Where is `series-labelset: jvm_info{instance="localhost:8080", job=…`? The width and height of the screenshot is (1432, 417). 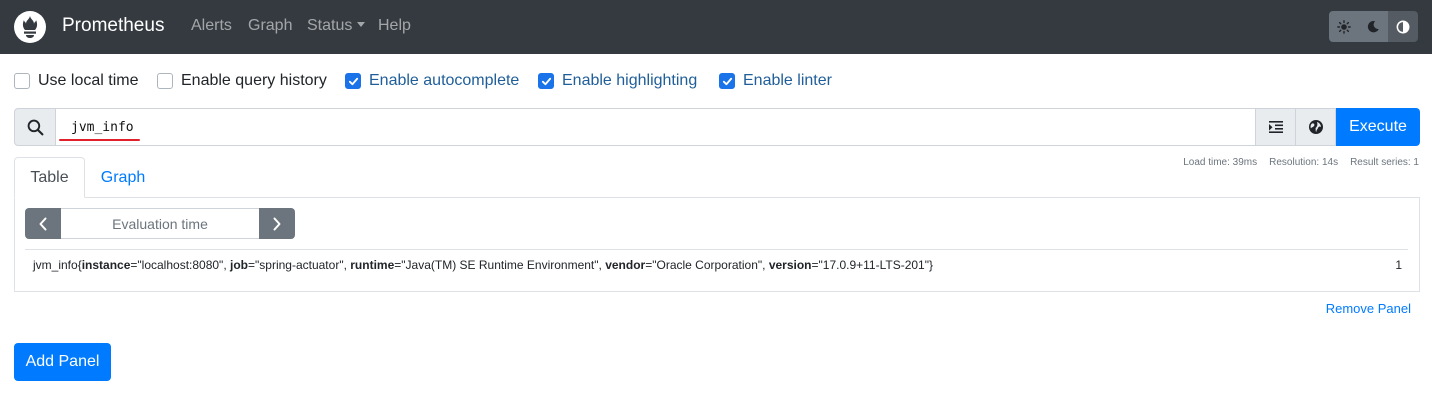
series-labelset: jvm_info{instance="localhost:8080", job=… is located at coordinates (483, 265).